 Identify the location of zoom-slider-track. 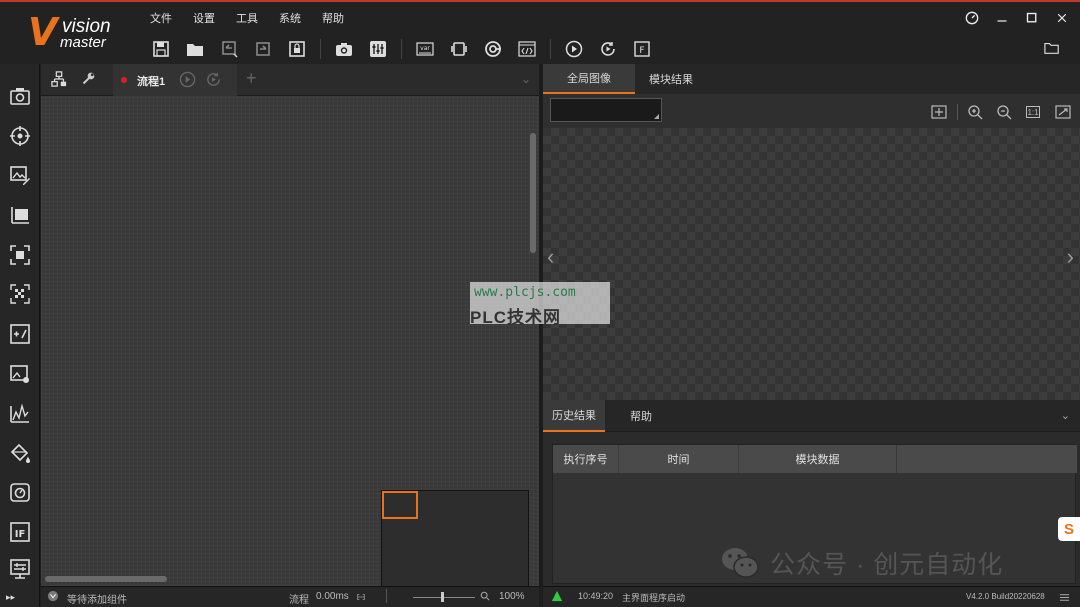
(444, 597).